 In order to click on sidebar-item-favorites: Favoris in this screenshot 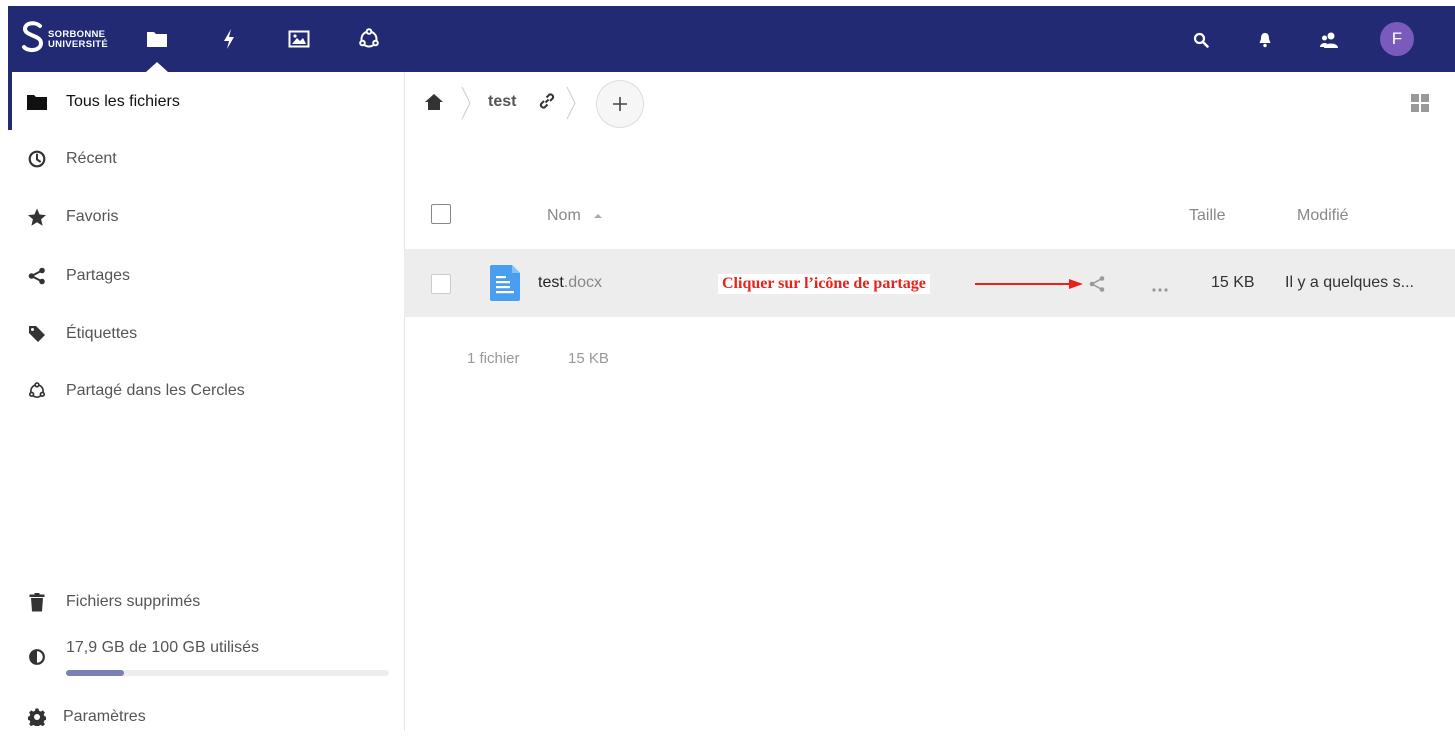, I will do `click(206, 217)`.